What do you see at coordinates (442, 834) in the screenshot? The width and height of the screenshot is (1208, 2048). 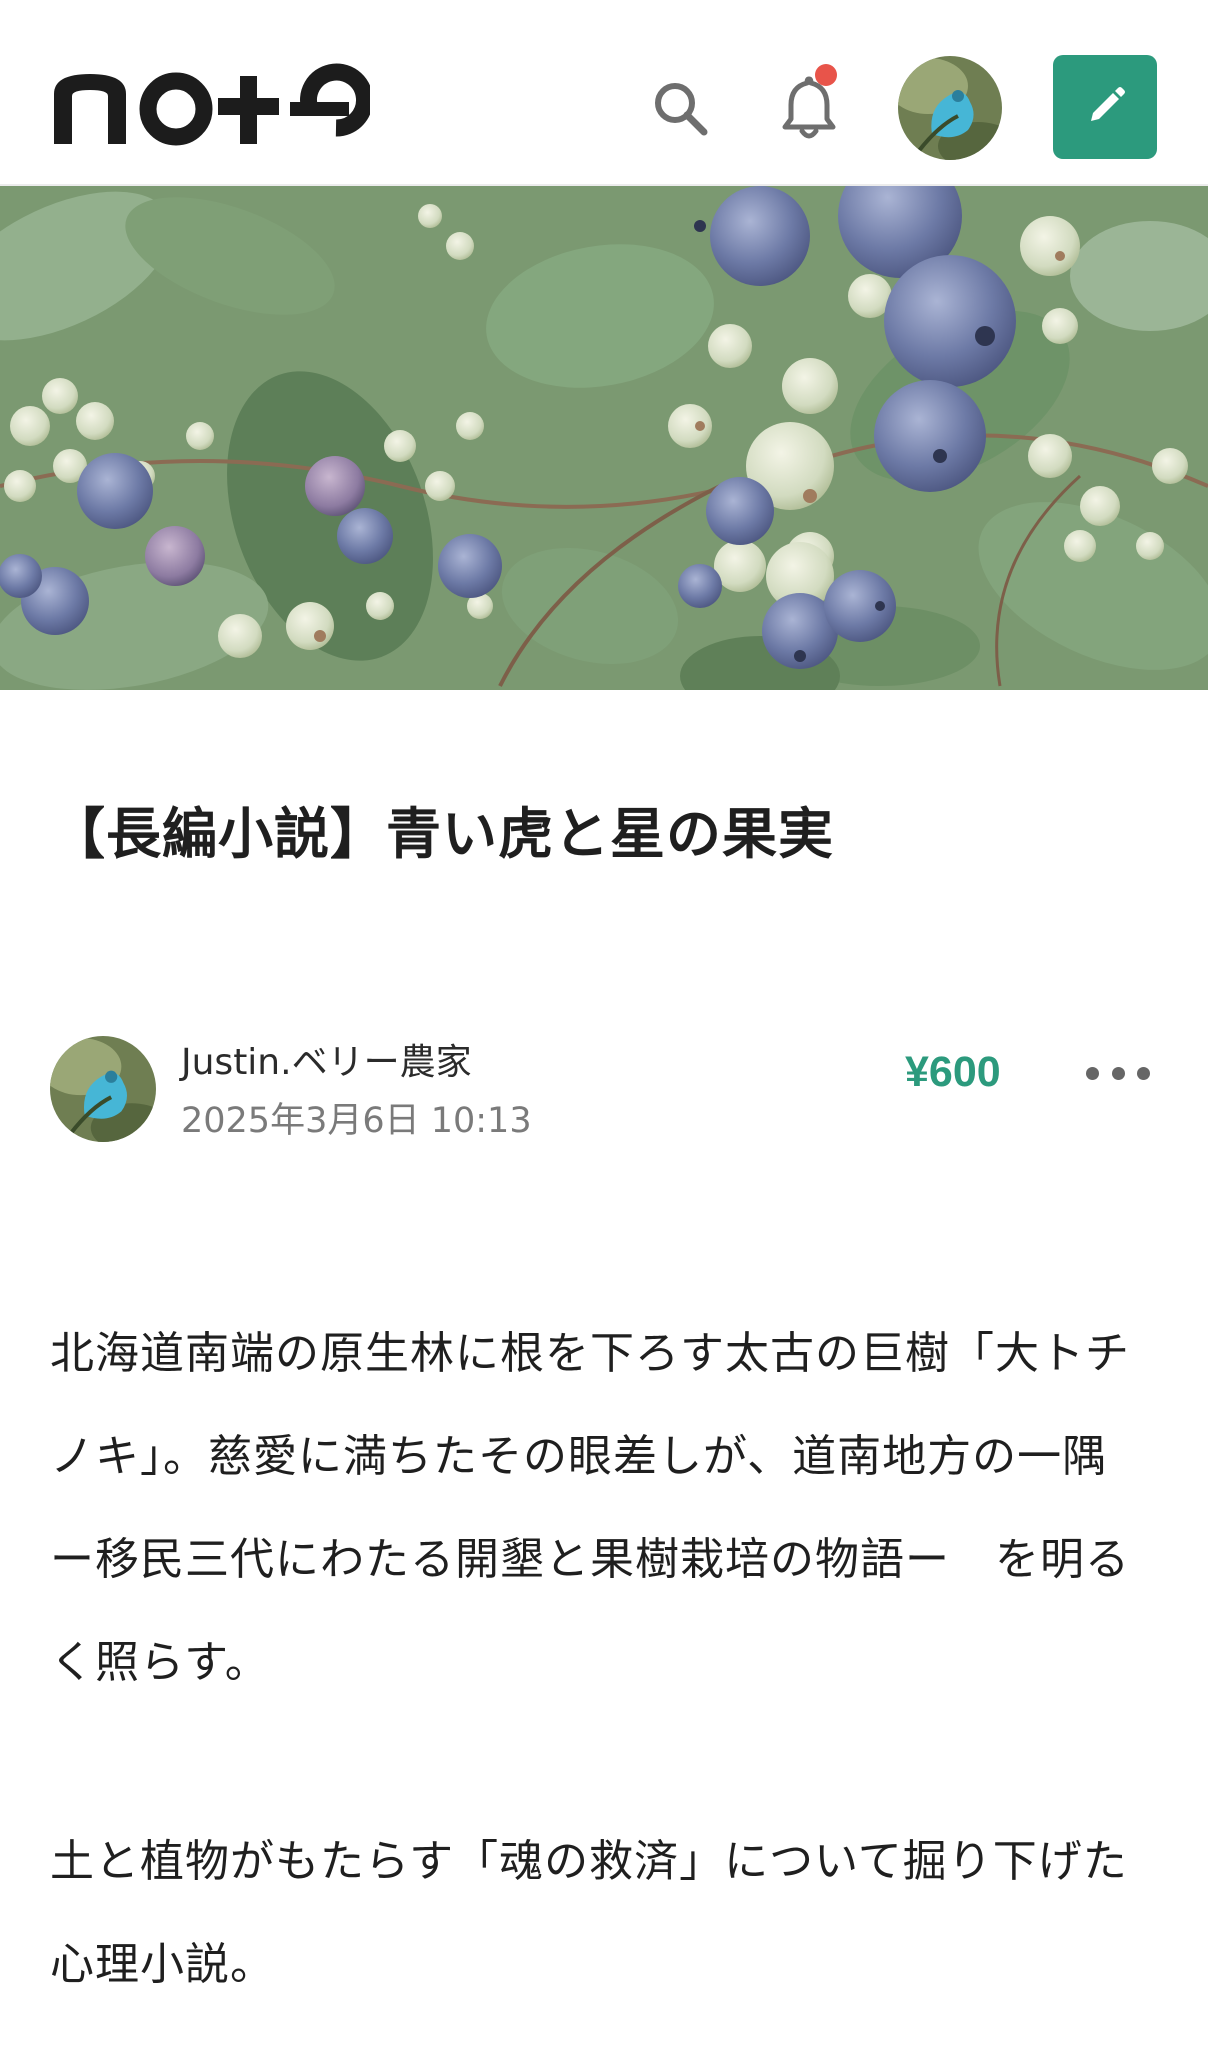 I see `article-title: 【長編小説】青い虎と星の果実` at bounding box center [442, 834].